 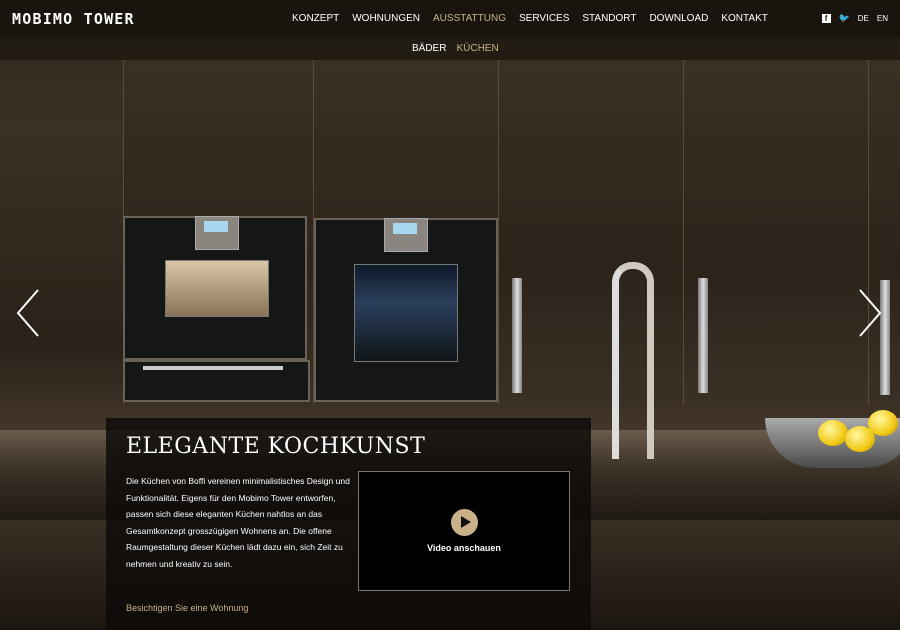 I want to click on chevron-right-icon, so click(x=870, y=313).